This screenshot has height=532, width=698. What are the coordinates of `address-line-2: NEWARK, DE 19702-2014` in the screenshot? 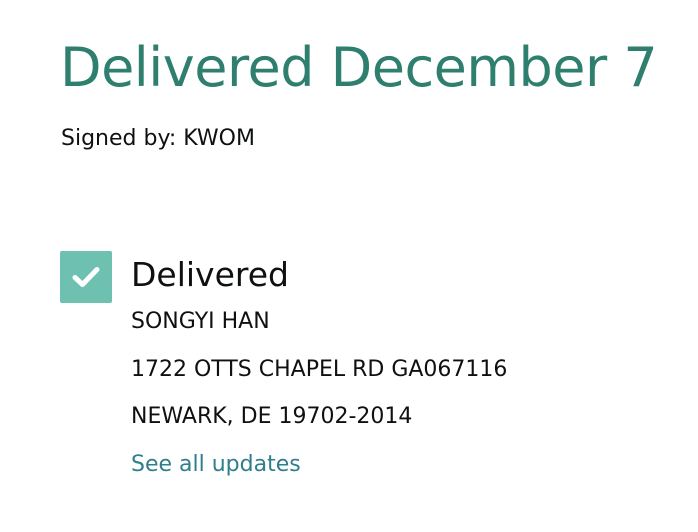 It's located at (272, 416).